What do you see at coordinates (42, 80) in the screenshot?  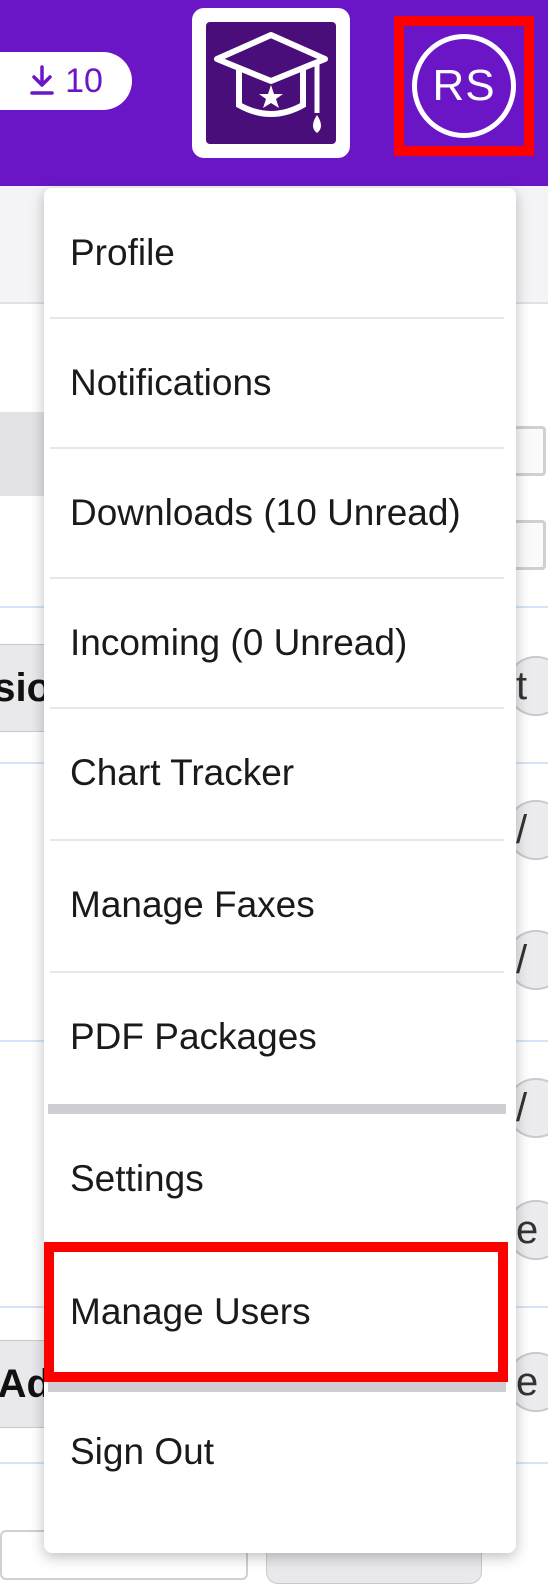 I see `download-icon` at bounding box center [42, 80].